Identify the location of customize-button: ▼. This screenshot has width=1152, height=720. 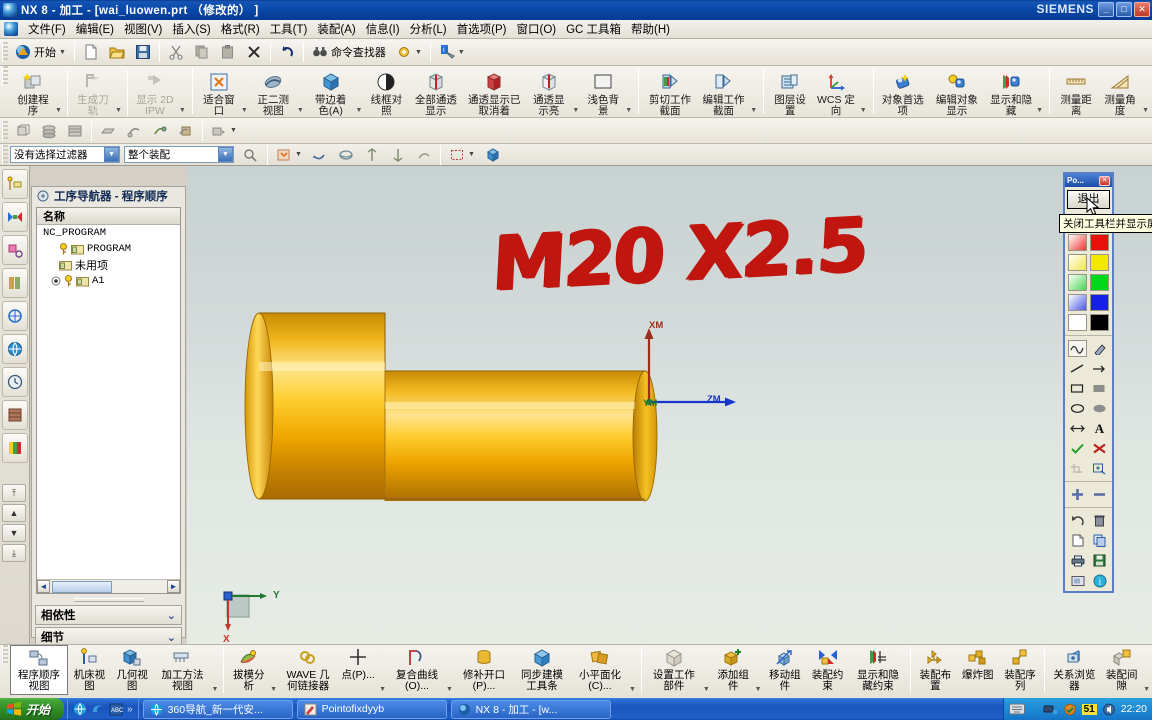
(409, 52).